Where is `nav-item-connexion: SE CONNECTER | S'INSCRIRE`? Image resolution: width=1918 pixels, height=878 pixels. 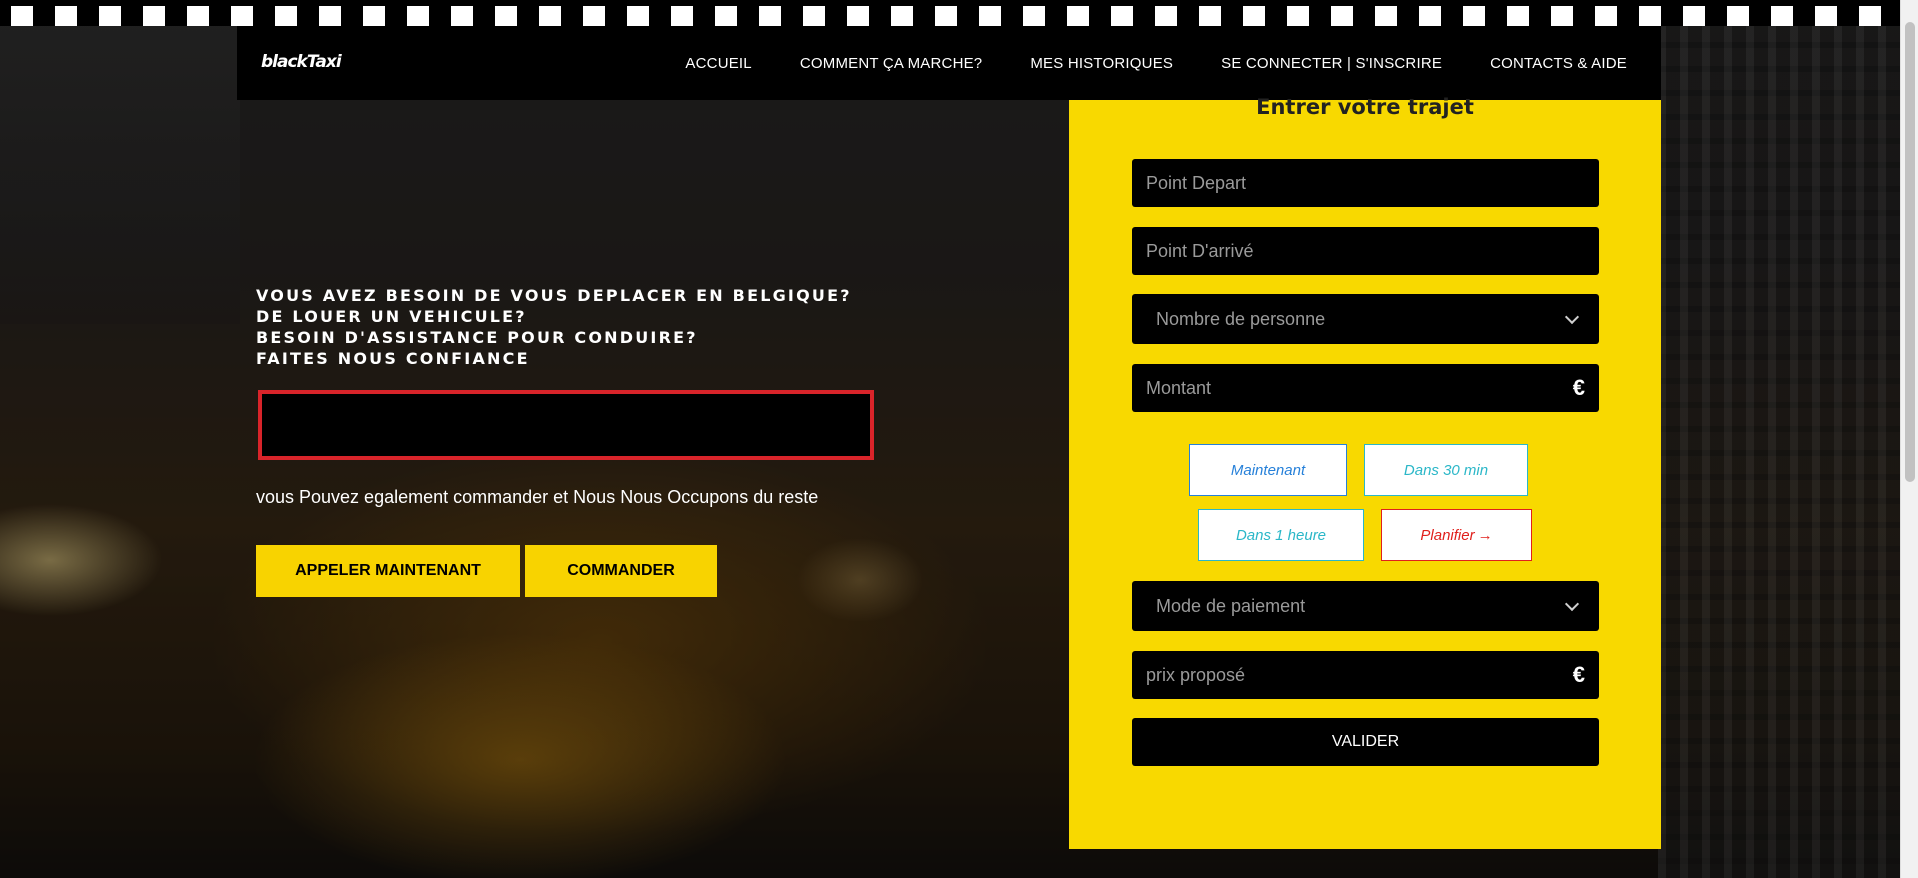 nav-item-connexion: SE CONNECTER | S'INSCRIRE is located at coordinates (1331, 63).